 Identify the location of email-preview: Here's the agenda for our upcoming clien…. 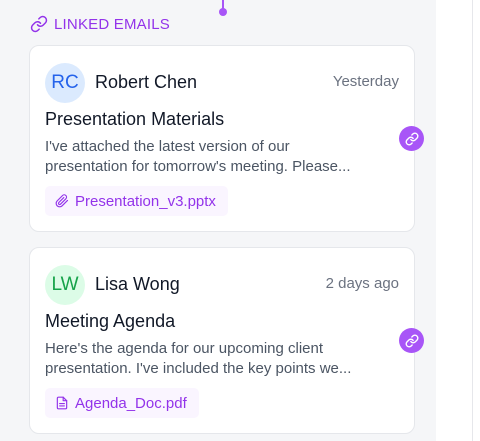
(217, 359).